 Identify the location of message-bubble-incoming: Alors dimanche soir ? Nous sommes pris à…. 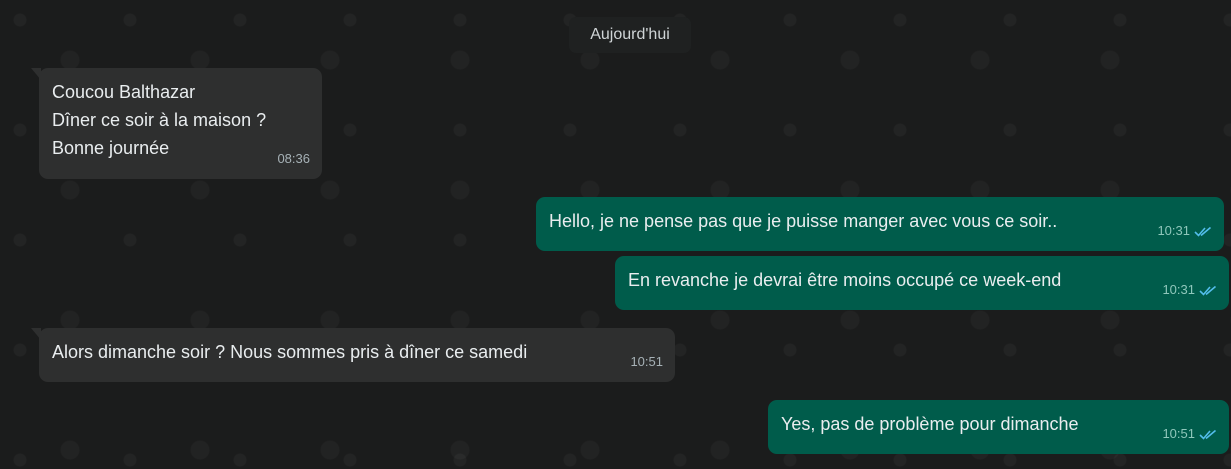
(353, 355).